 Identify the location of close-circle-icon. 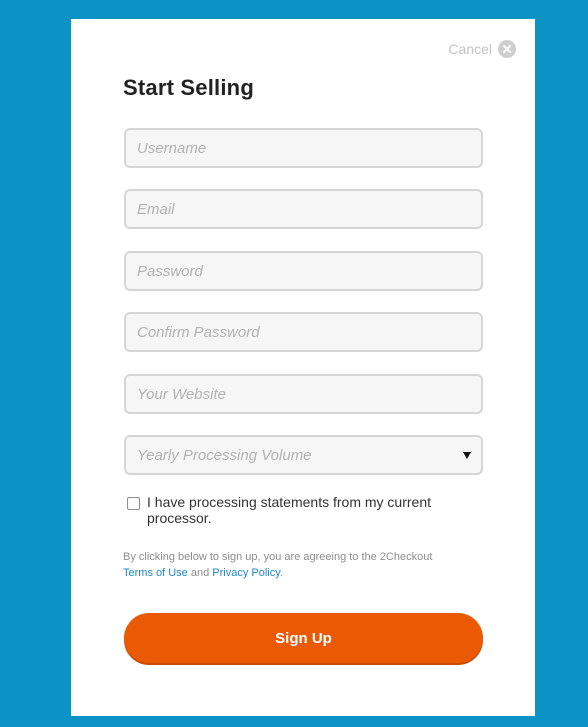
(507, 49).